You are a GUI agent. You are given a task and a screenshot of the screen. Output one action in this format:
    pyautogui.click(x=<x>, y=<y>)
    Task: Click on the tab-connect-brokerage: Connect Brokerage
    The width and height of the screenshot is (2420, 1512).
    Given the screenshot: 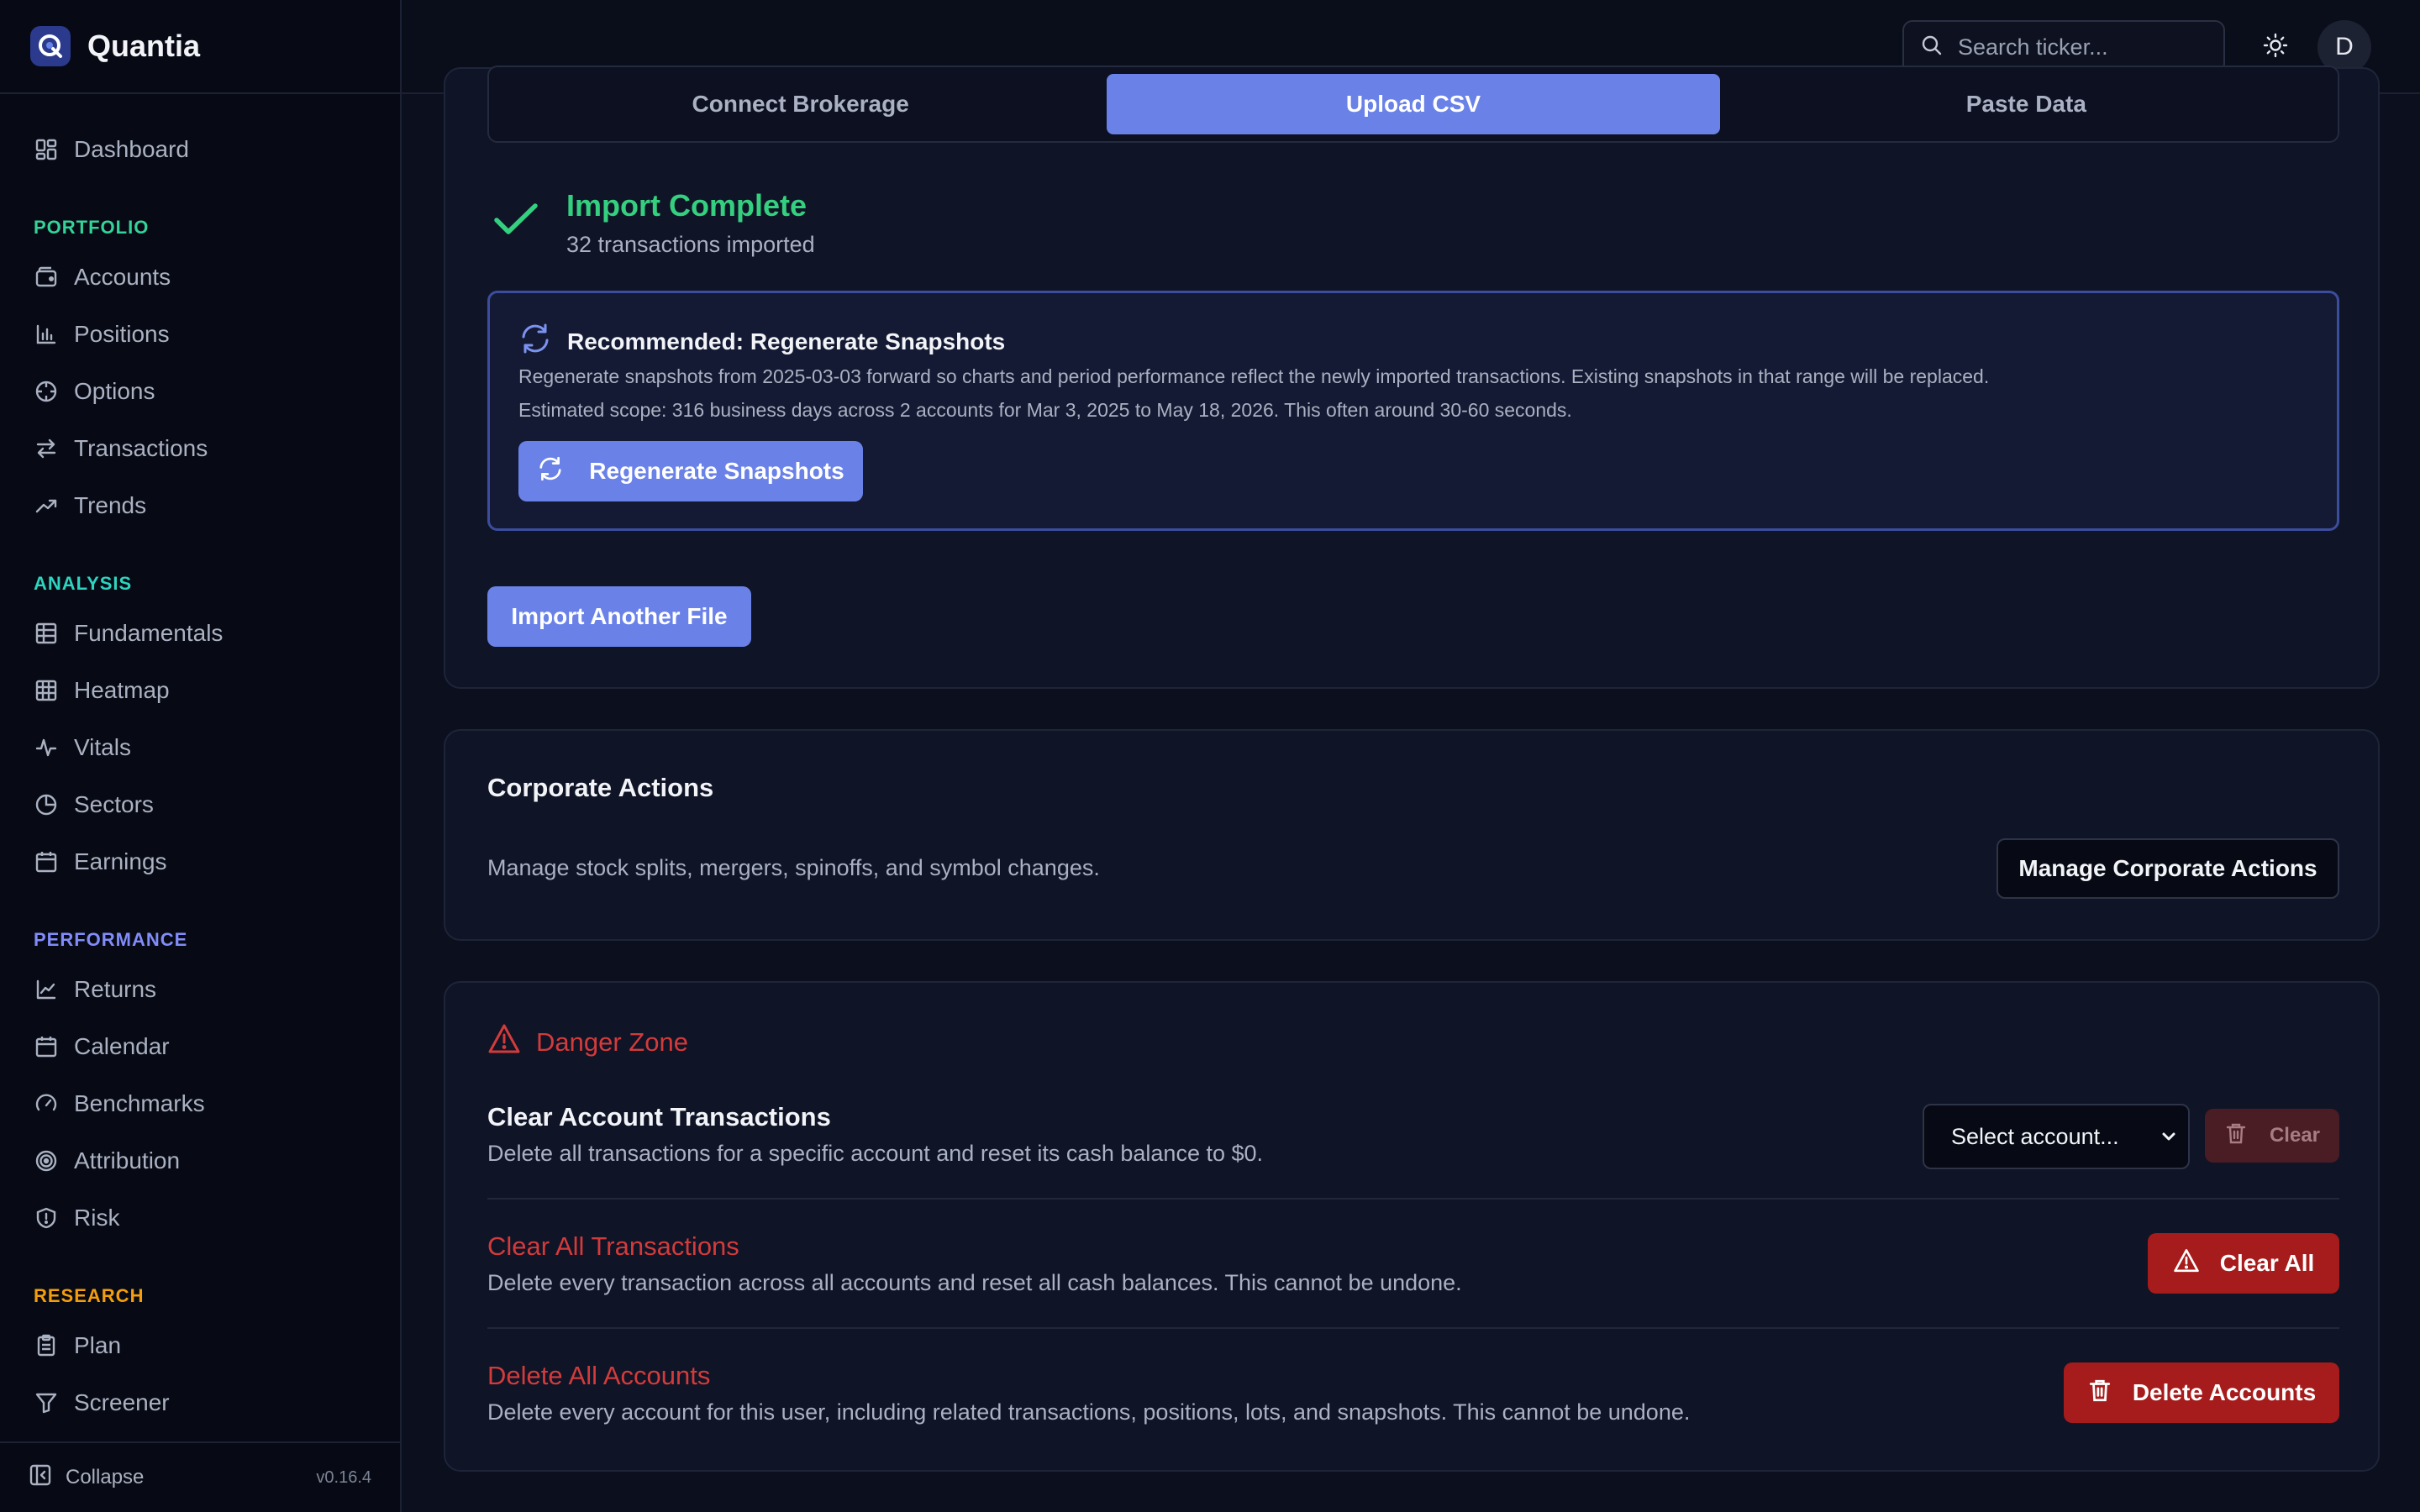 What is the action you would take?
    pyautogui.click(x=800, y=104)
    